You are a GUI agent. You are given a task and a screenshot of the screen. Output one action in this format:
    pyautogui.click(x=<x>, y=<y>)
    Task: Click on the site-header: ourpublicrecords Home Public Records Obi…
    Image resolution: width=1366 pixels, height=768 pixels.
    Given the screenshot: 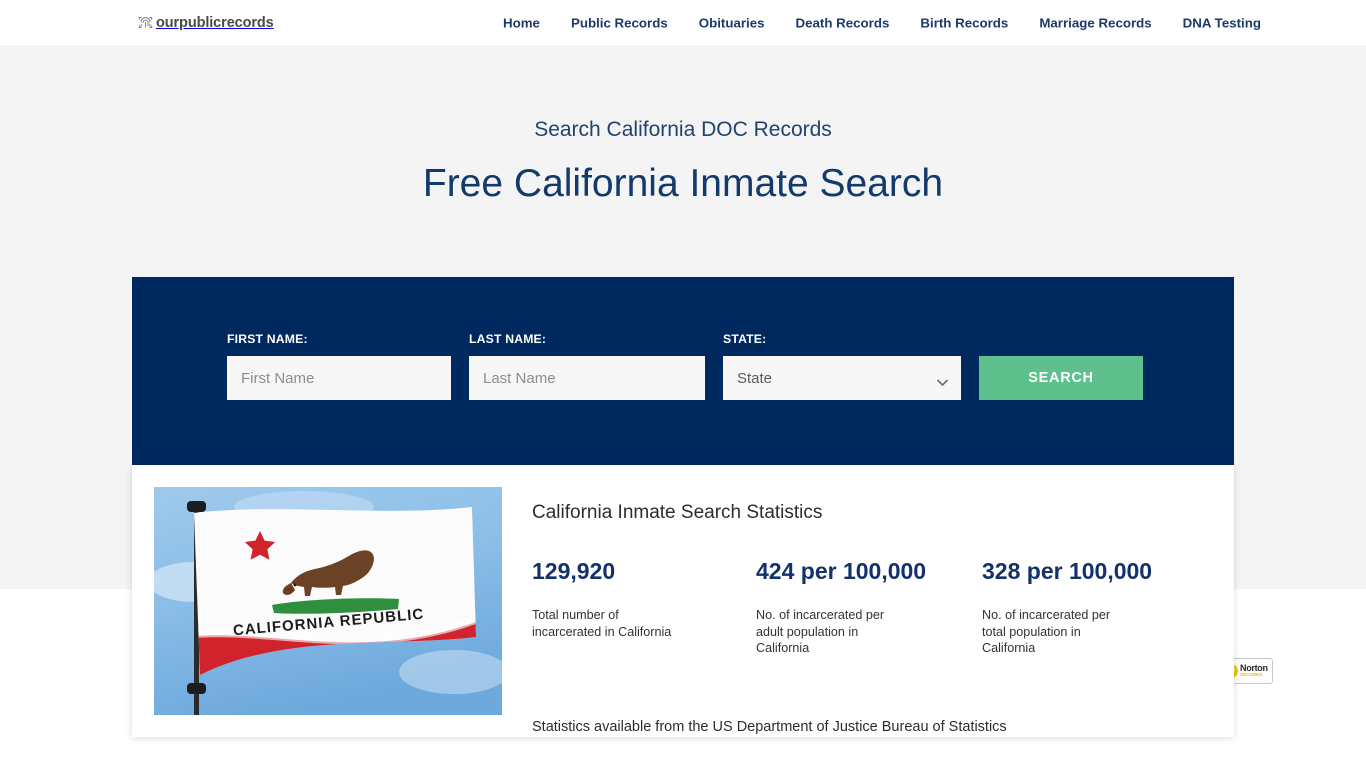 What is the action you would take?
    pyautogui.click(x=683, y=22)
    